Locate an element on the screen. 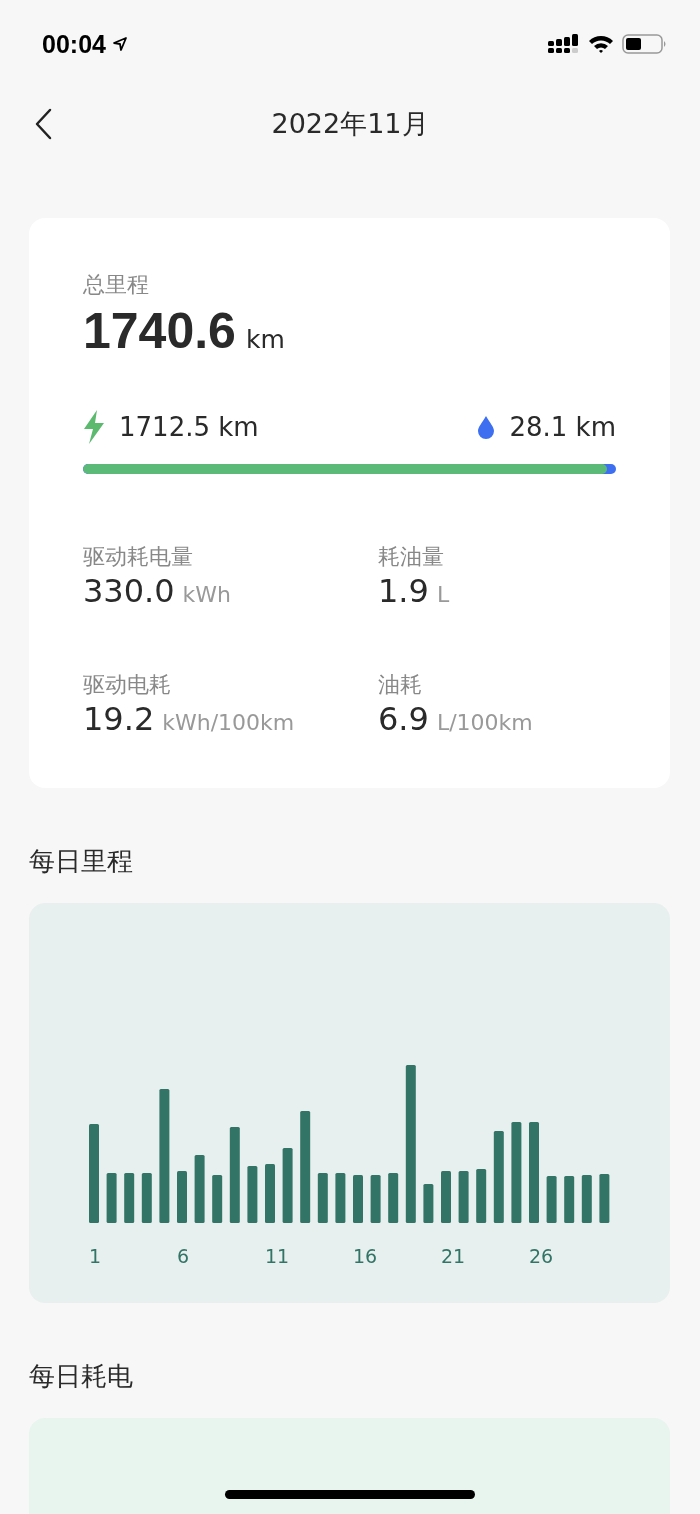 This screenshot has height=1514, width=700. section-title: 每日耗电 is located at coordinates (81, 1376).